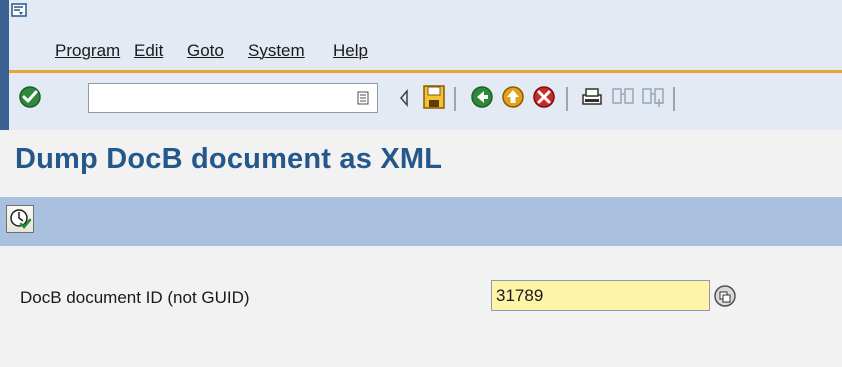 Image resolution: width=842 pixels, height=367 pixels. Describe the element at coordinates (544, 97) in the screenshot. I see `cancel-icon` at that location.